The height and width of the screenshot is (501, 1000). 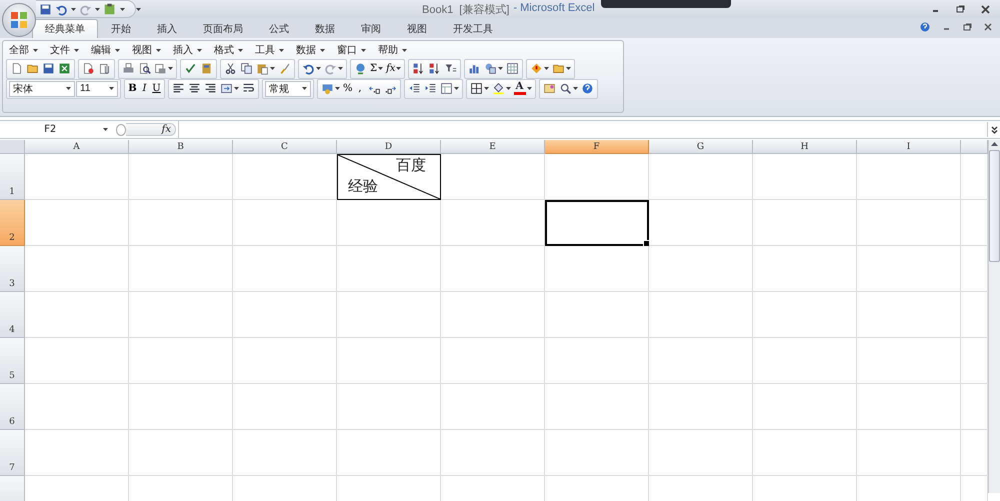 I want to click on row-header: 2, so click(x=12, y=223).